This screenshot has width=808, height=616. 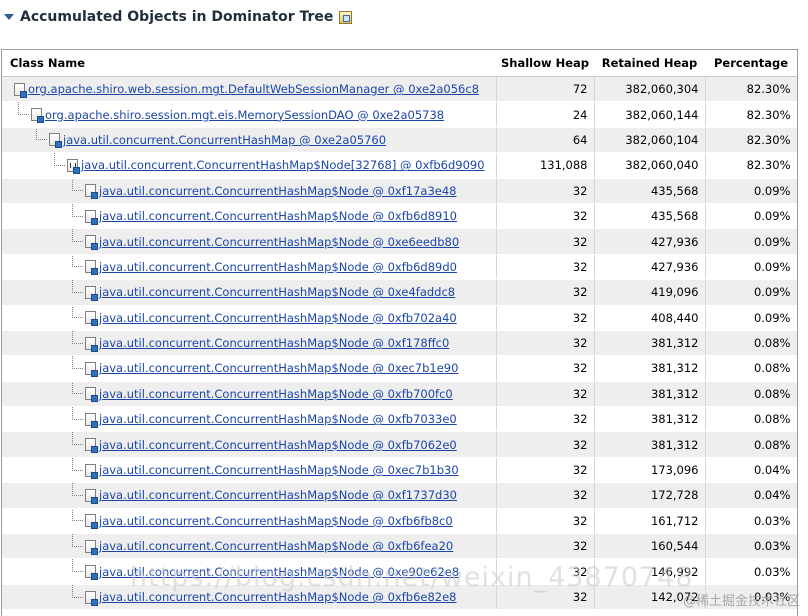 What do you see at coordinates (545, 63) in the screenshot?
I see `column-header-shallow-heap: Shallow Heap` at bounding box center [545, 63].